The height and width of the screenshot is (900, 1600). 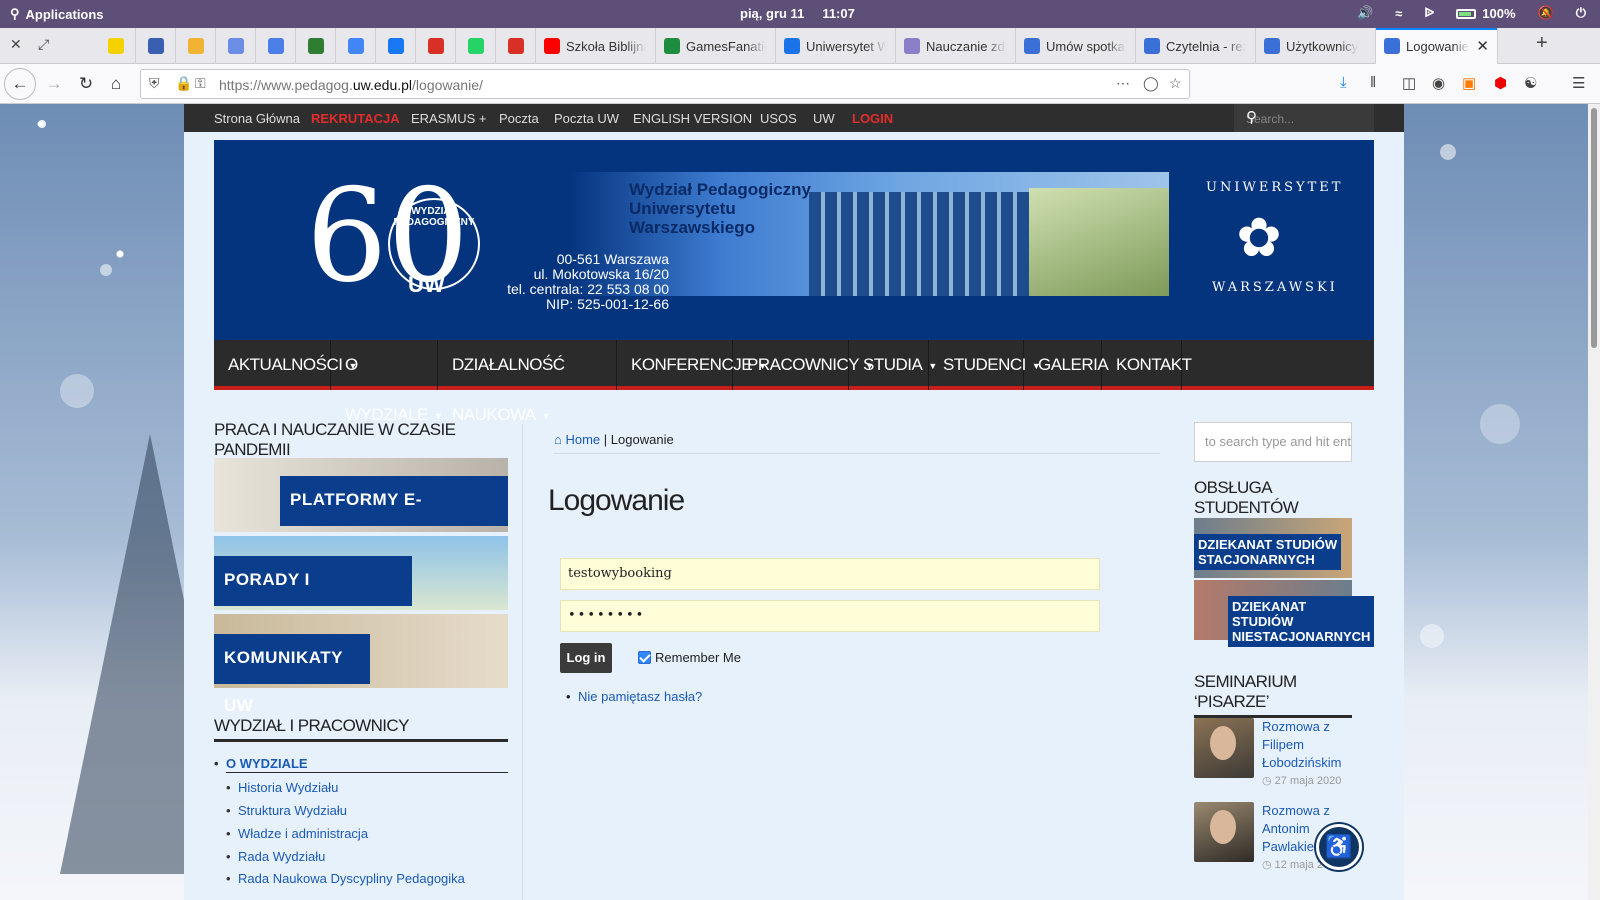 What do you see at coordinates (1273, 442) in the screenshot?
I see `sidebar-search-input: to search type and hit enter` at bounding box center [1273, 442].